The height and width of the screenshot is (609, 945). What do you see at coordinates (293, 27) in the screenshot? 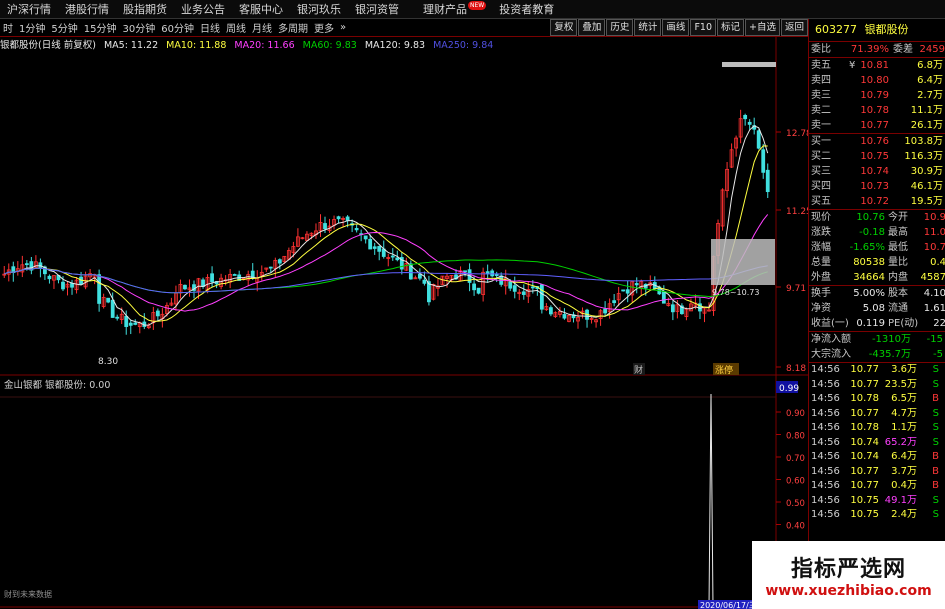
I see `period-multi: 多周期` at bounding box center [293, 27].